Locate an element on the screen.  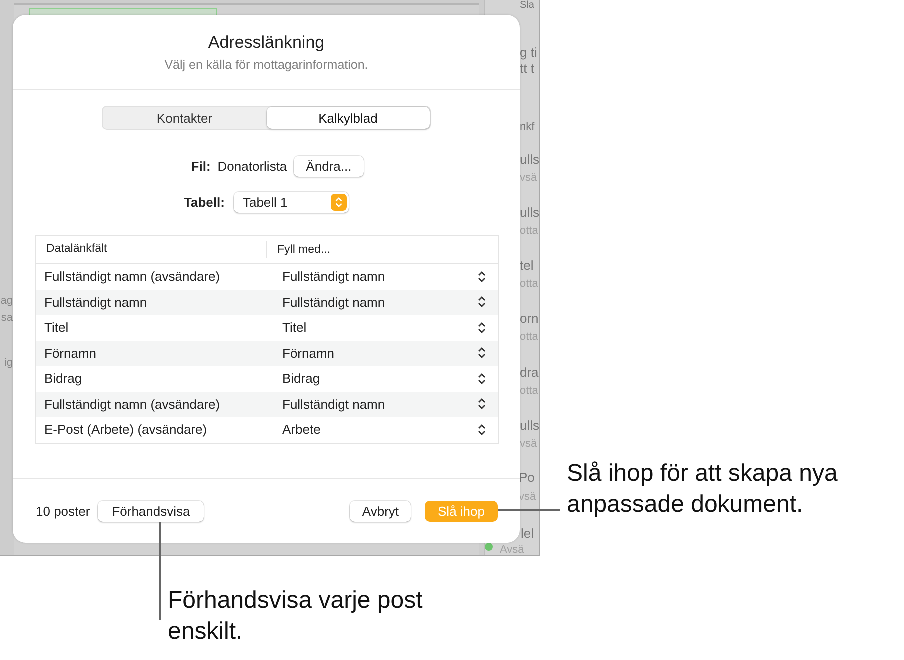
table-cell-text: Titel is located at coordinates (57, 328).